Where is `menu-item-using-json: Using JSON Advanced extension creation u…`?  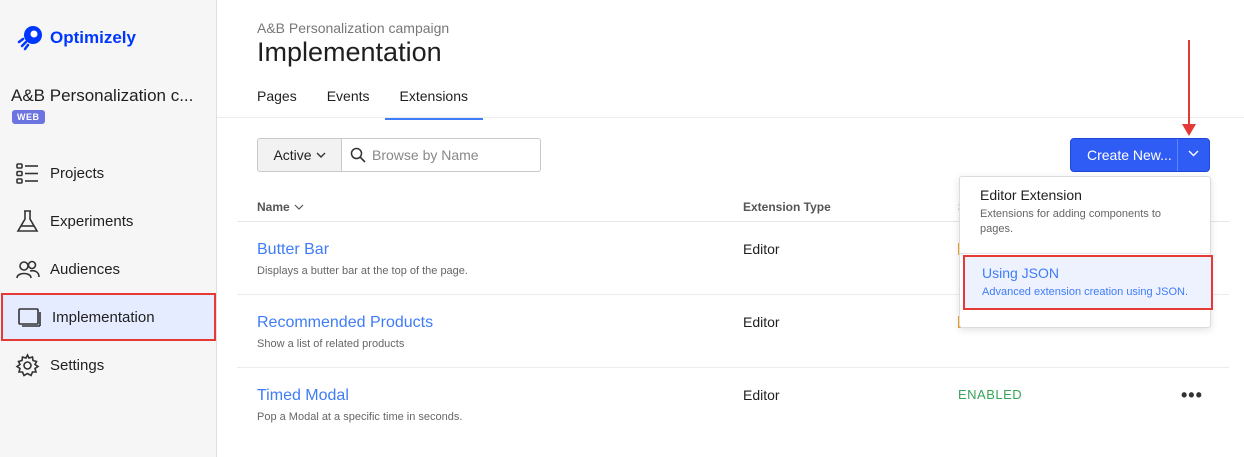
menu-item-using-json: Using JSON Advanced extension creation u… is located at coordinates (1088, 282).